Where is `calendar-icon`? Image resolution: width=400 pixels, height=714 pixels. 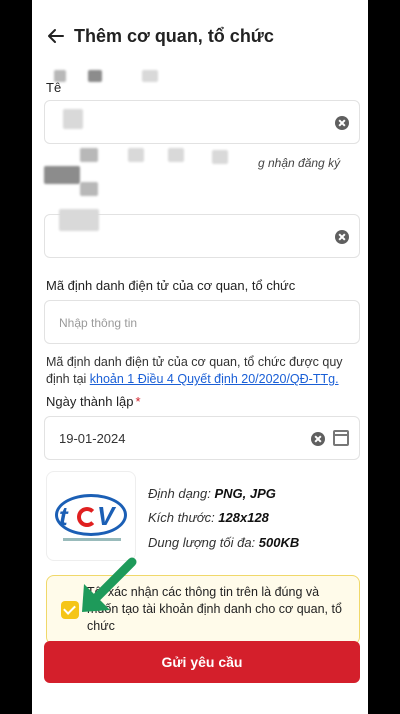 calendar-icon is located at coordinates (341, 438).